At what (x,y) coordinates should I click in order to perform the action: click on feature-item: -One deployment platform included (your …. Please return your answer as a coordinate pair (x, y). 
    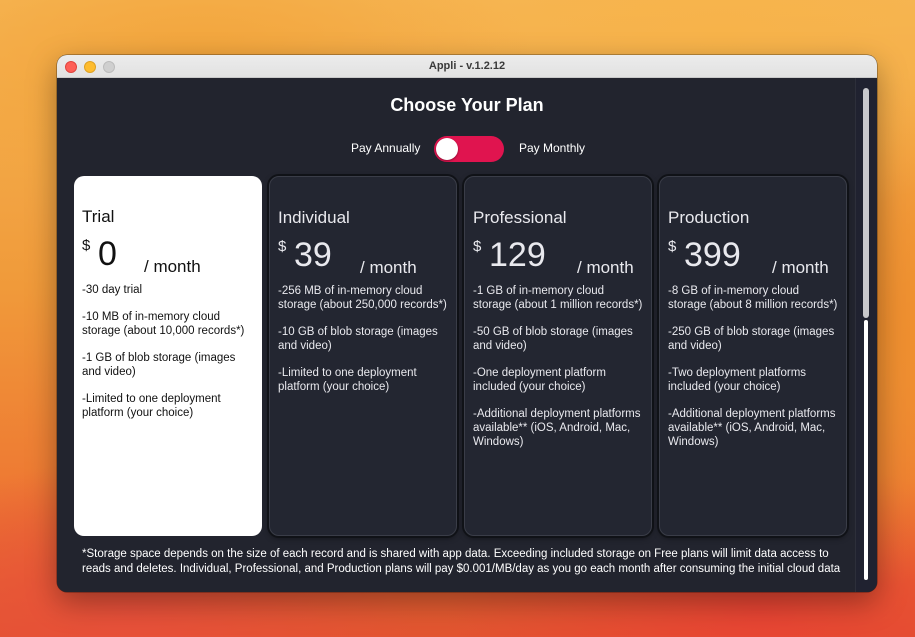
    Looking at the image, I should click on (539, 380).